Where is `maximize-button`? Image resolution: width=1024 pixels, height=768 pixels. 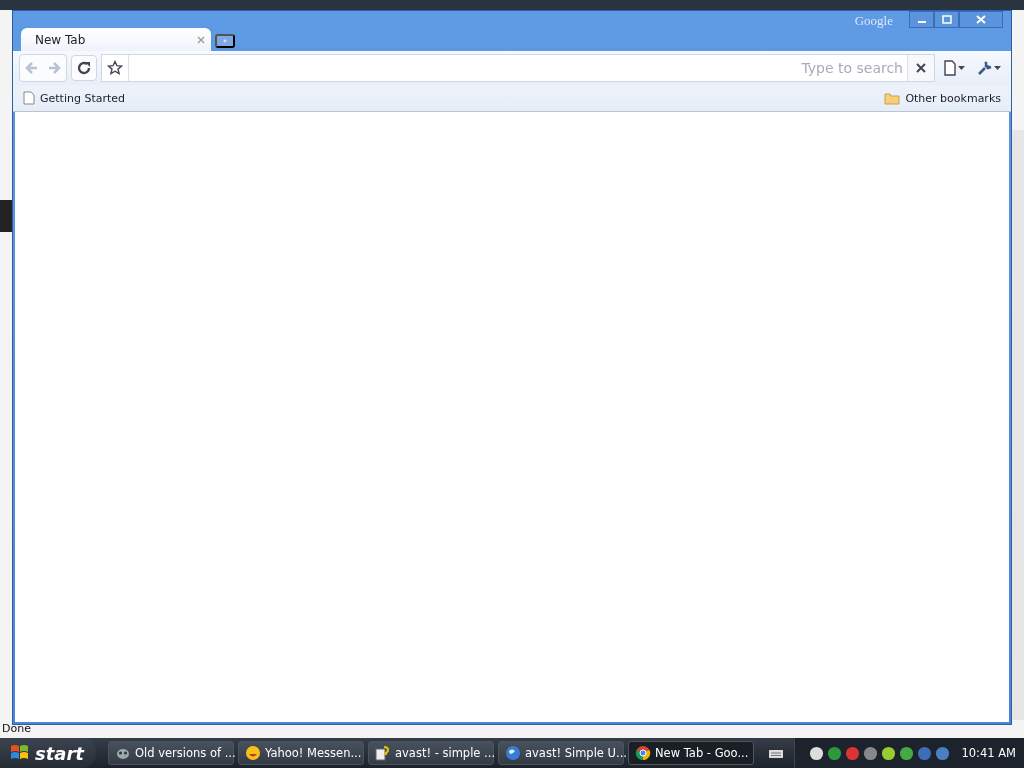
maximize-button is located at coordinates (946, 19).